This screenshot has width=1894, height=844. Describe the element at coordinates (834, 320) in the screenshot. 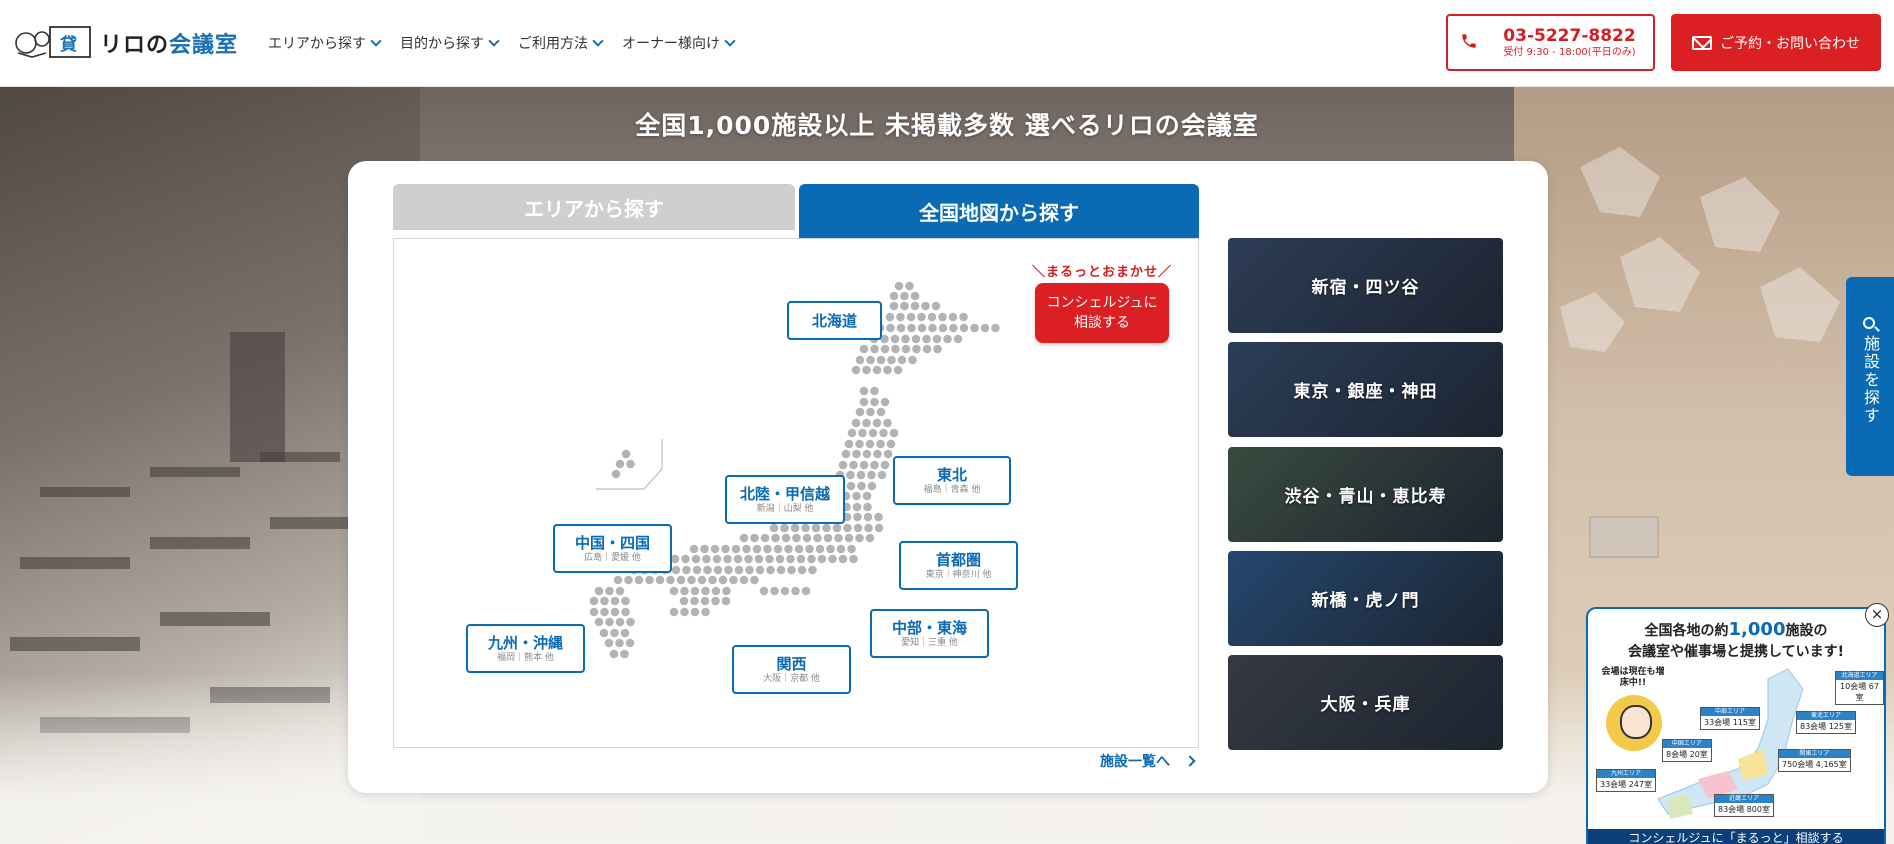

I see `region-hokkaido: 北海道` at that location.